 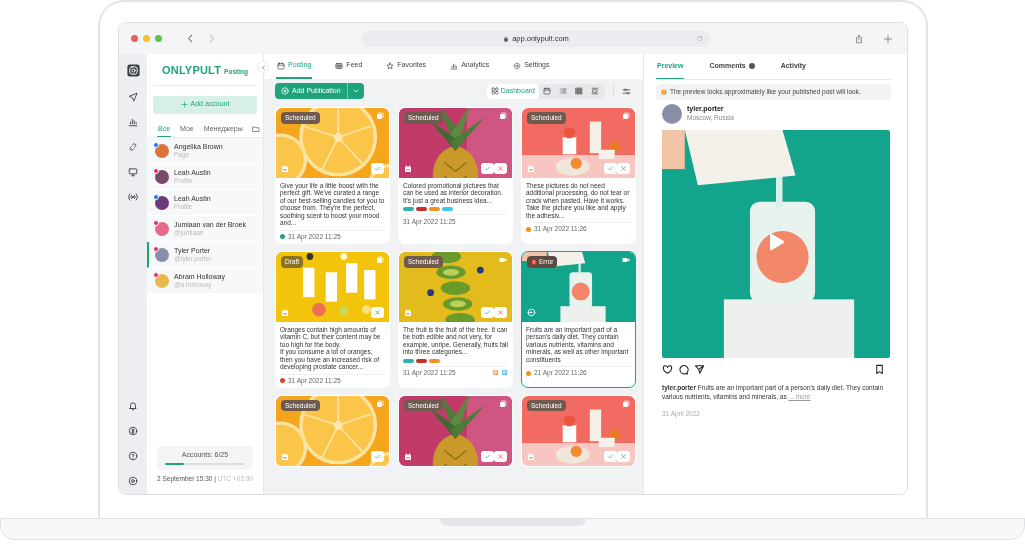 I want to click on reload-icon, so click(x=699, y=38).